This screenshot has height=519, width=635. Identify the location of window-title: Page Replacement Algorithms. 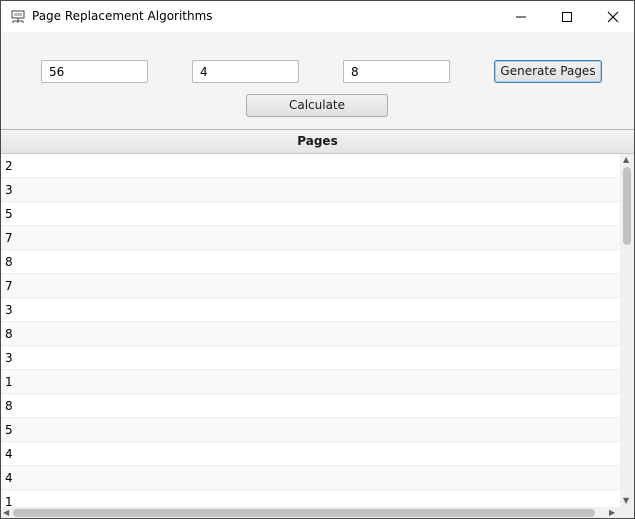
(122, 16).